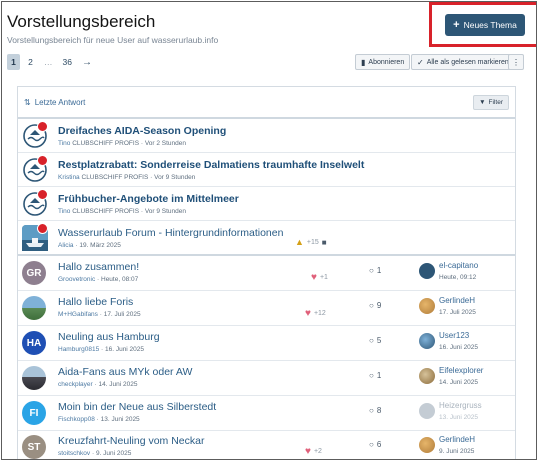 The width and height of the screenshot is (539, 462). Describe the element at coordinates (319, 313) in the screenshot. I see `reaction-count: +12` at that location.